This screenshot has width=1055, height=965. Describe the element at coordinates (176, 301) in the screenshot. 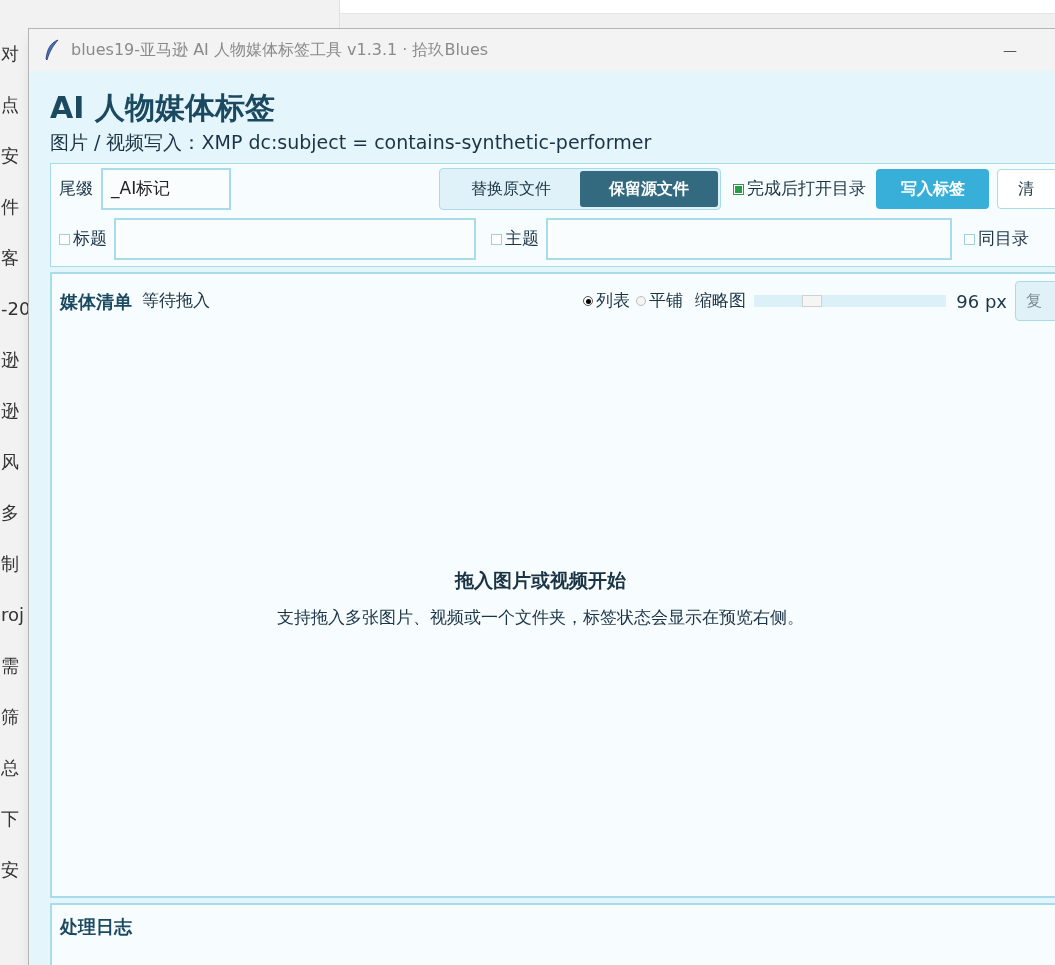

I see `media-status: 等待拖入` at that location.